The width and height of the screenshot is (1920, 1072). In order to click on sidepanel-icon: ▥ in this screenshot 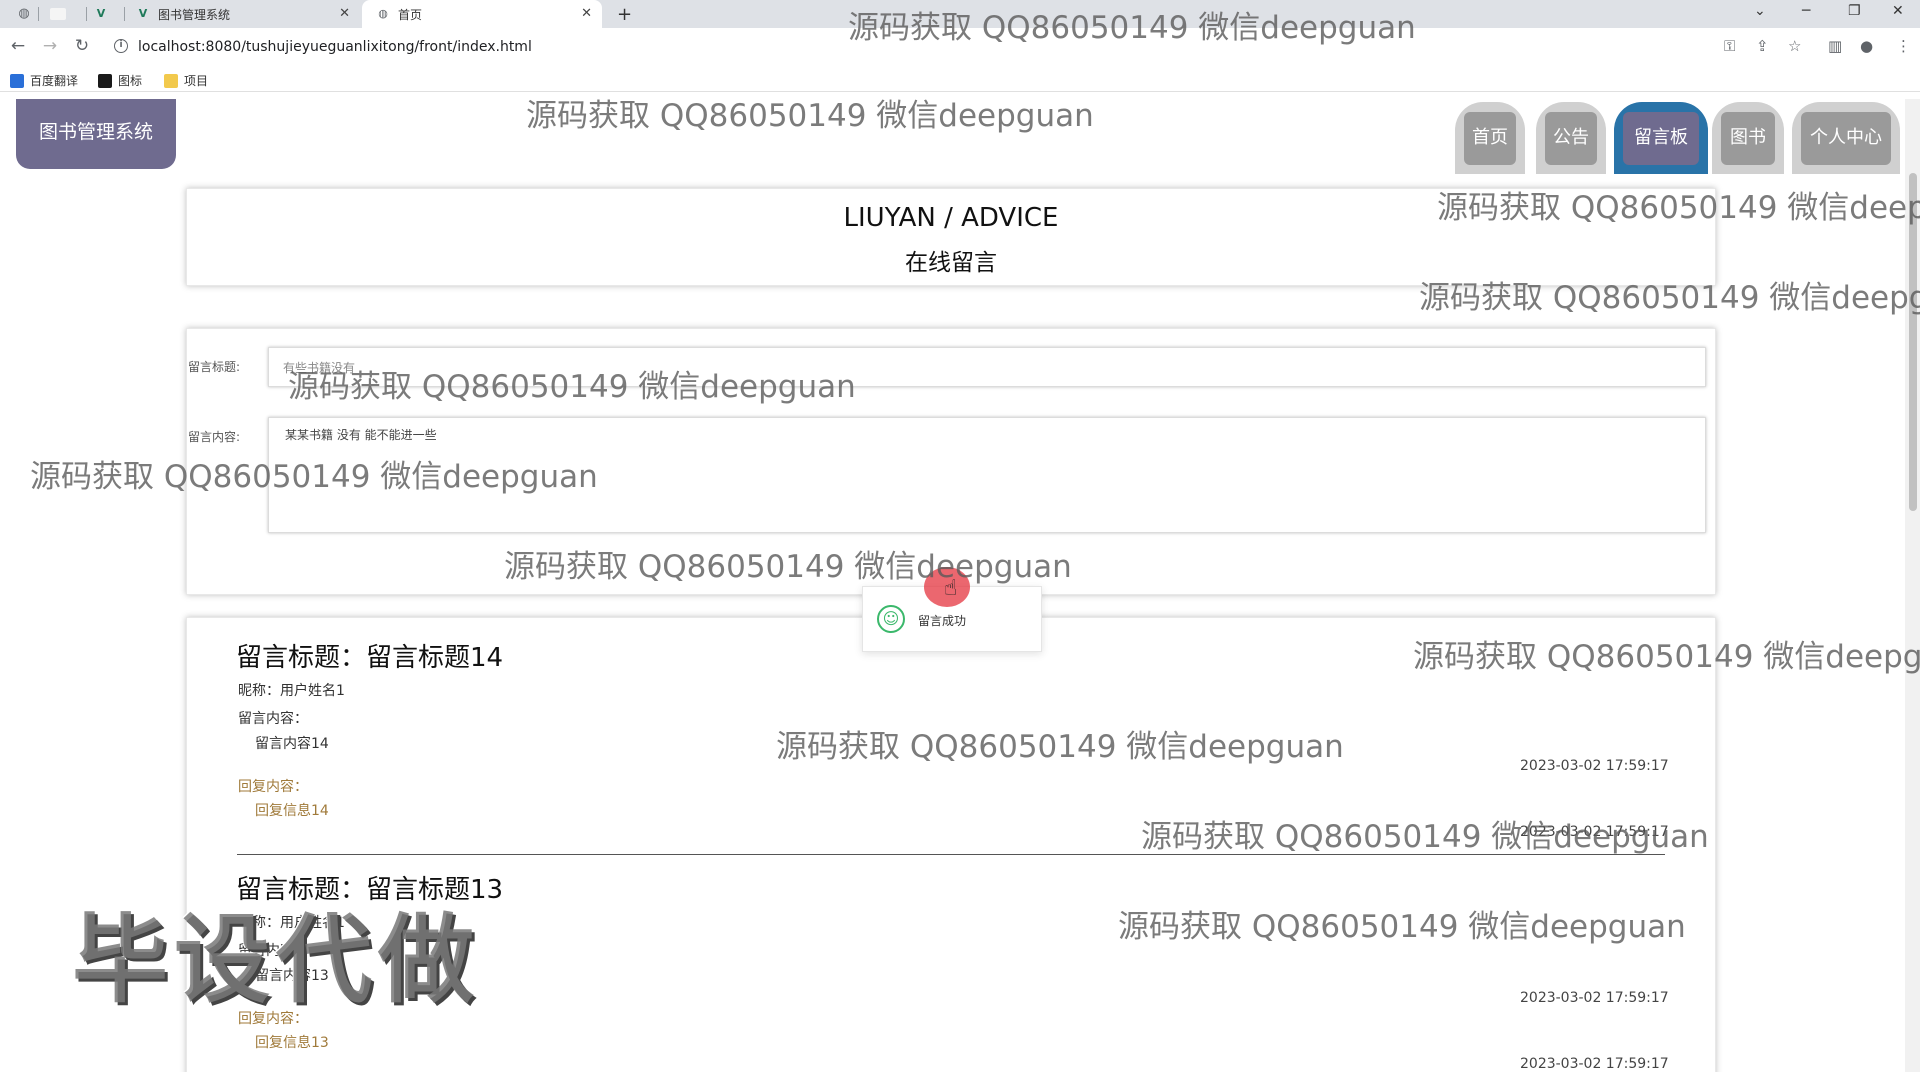, I will do `click(1835, 46)`.